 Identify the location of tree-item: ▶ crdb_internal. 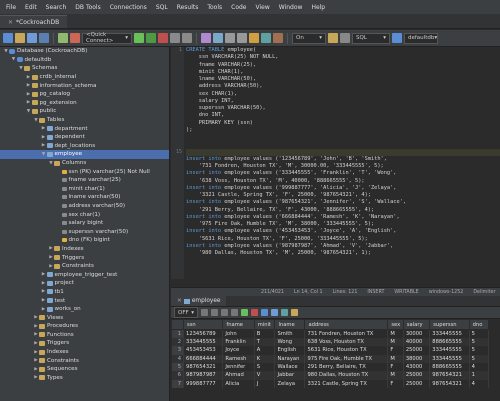
(84, 77).